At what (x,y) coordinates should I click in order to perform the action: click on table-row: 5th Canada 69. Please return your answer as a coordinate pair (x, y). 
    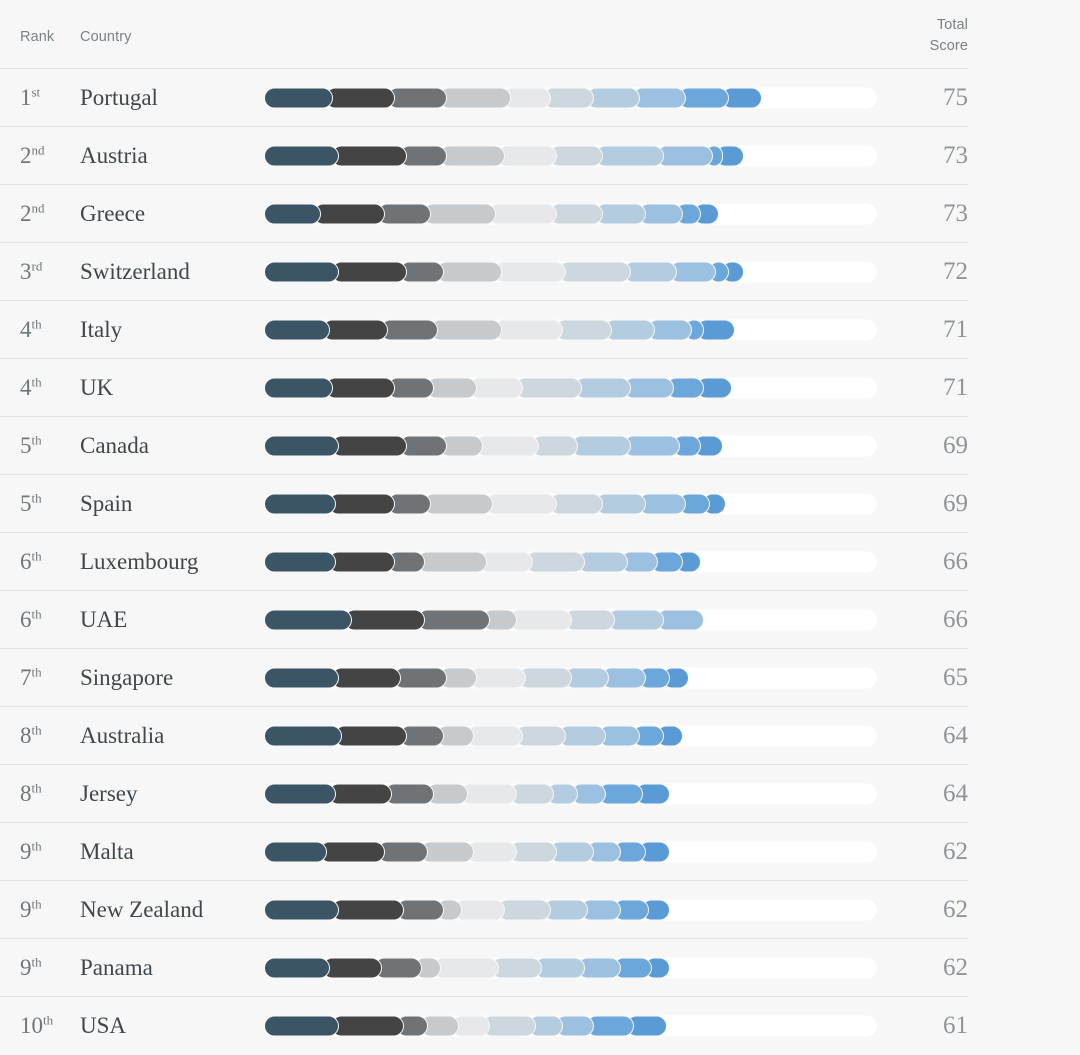
    Looking at the image, I should click on (484, 445).